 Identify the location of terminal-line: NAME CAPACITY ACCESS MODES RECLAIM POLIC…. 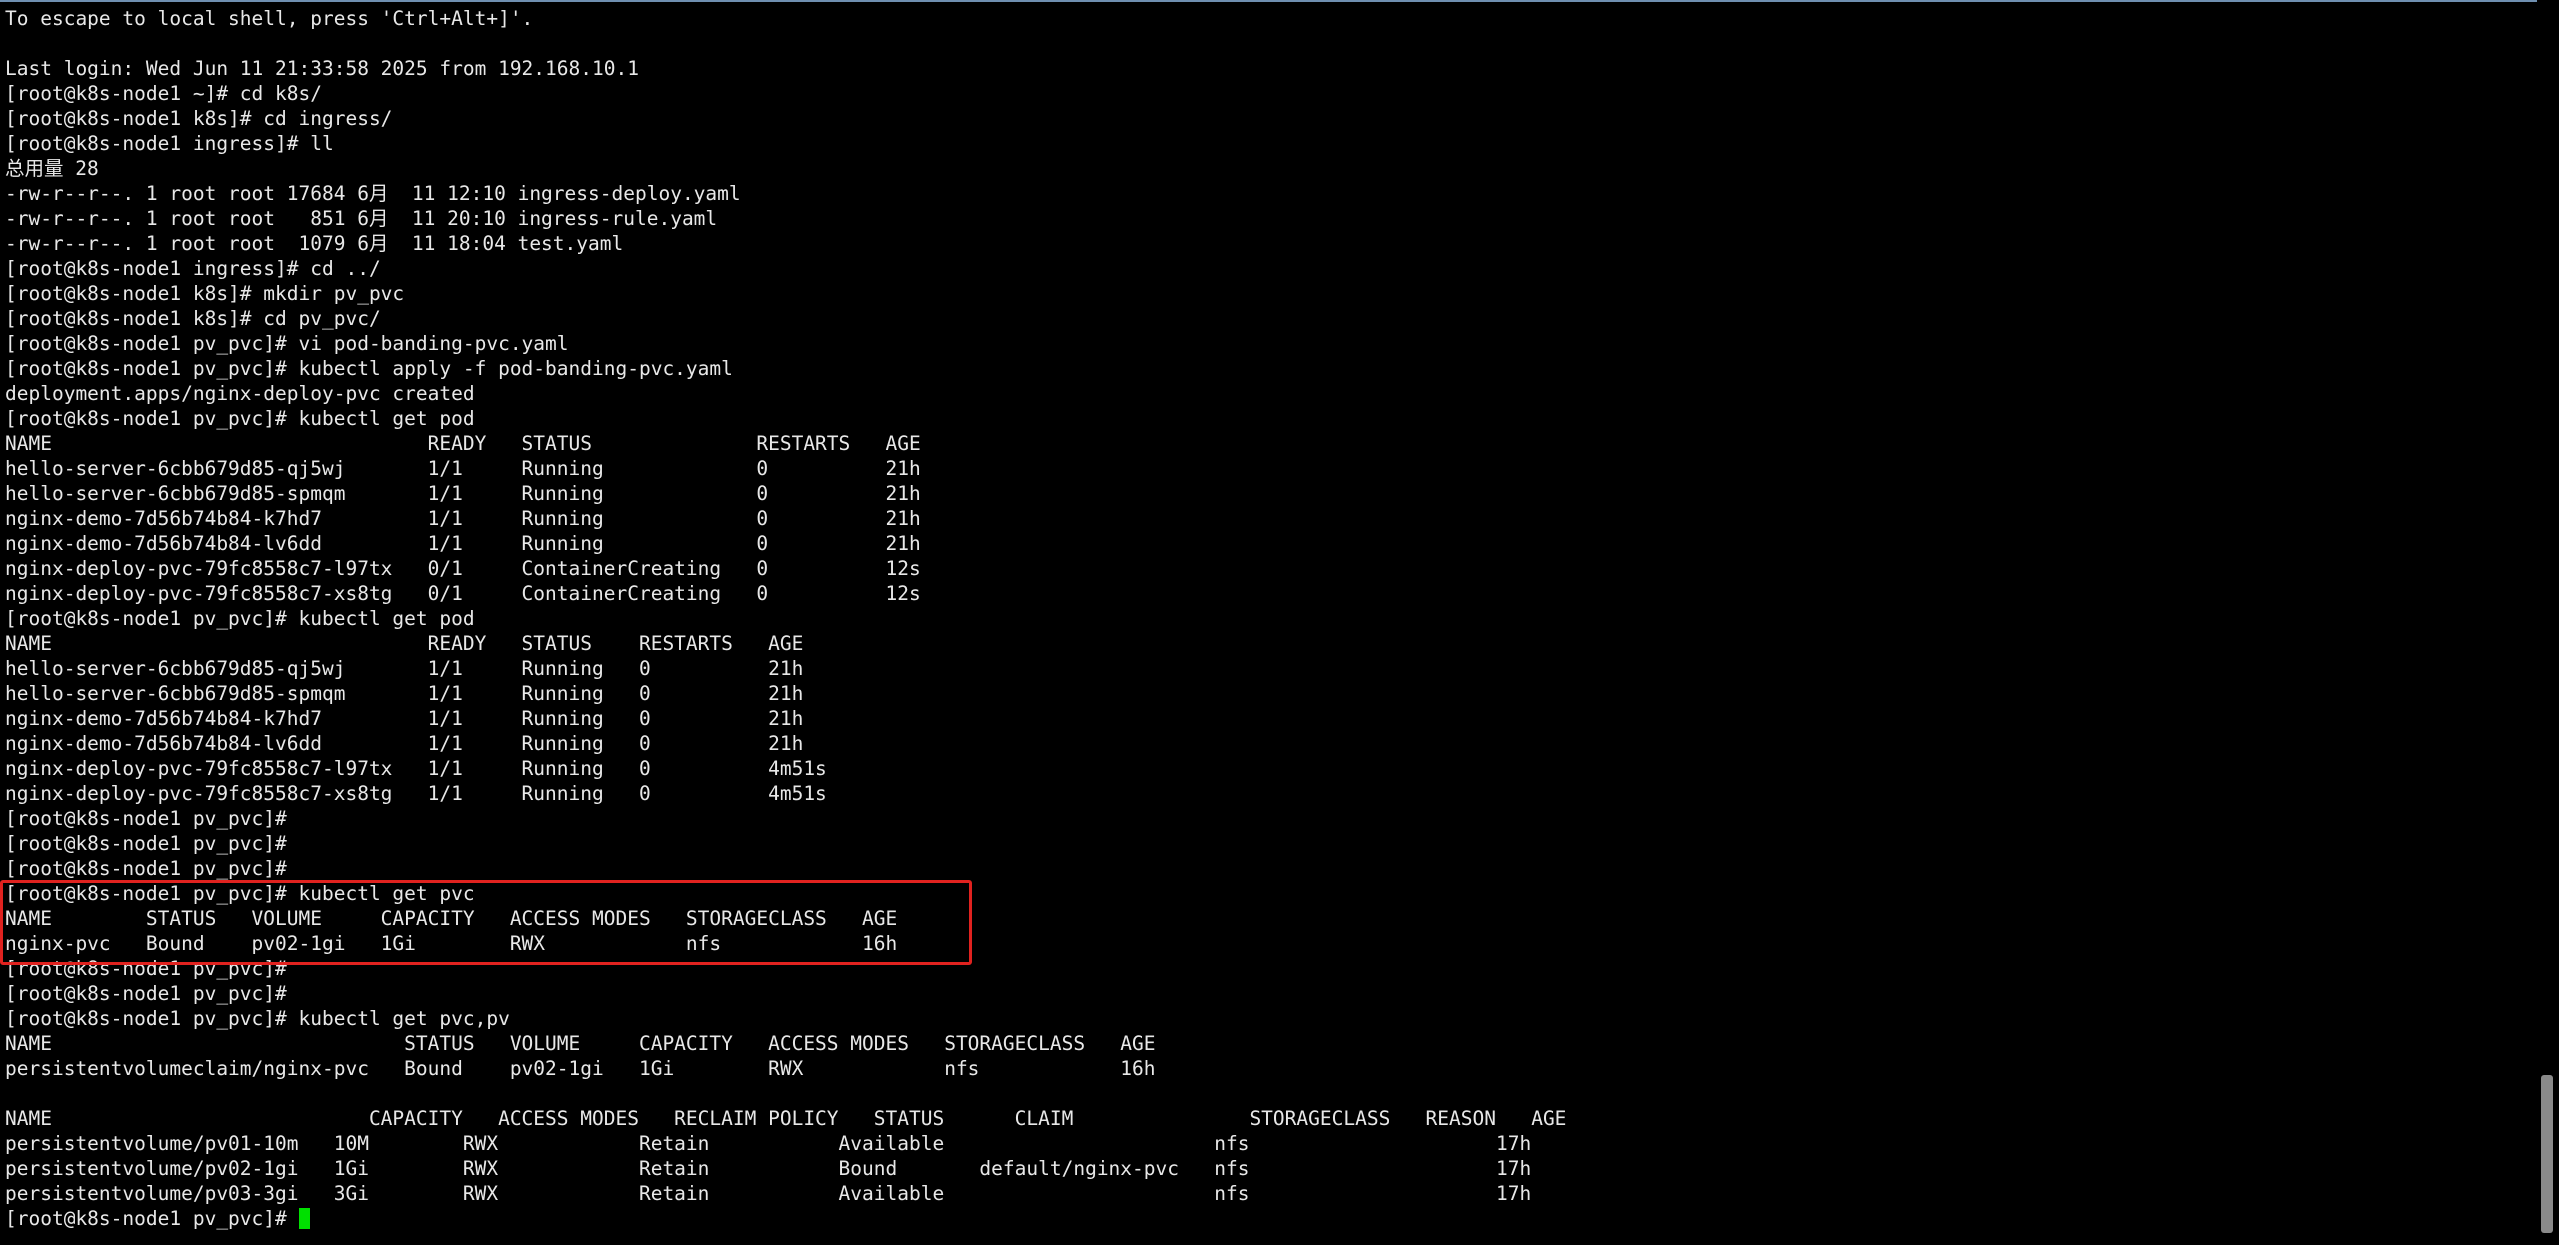
(786, 1118).